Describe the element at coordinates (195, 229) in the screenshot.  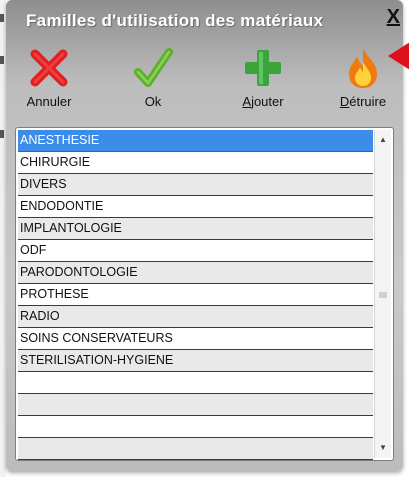
I see `list-item: IMPLANTOLOGIE` at that location.